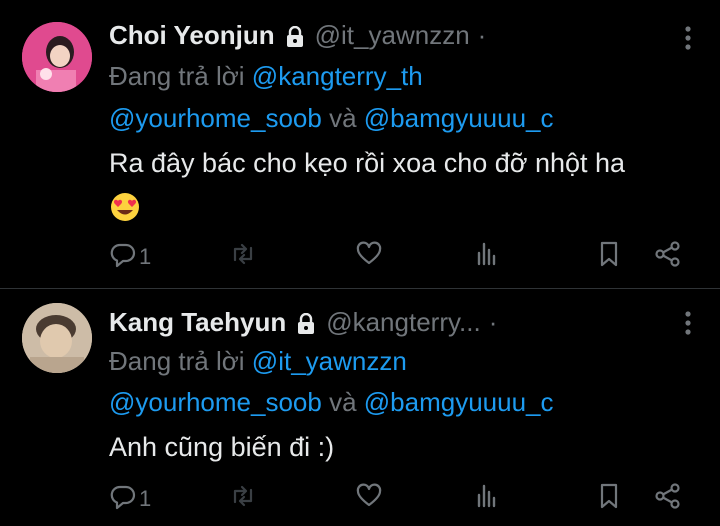 This screenshot has width=720, height=526. I want to click on user-handle: @it_yawnzzn, so click(392, 35).